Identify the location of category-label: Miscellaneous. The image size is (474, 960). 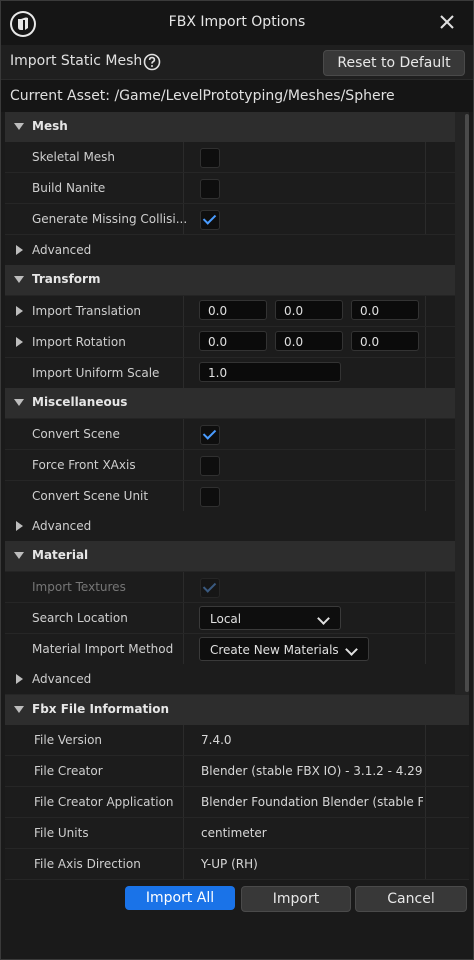
(80, 402).